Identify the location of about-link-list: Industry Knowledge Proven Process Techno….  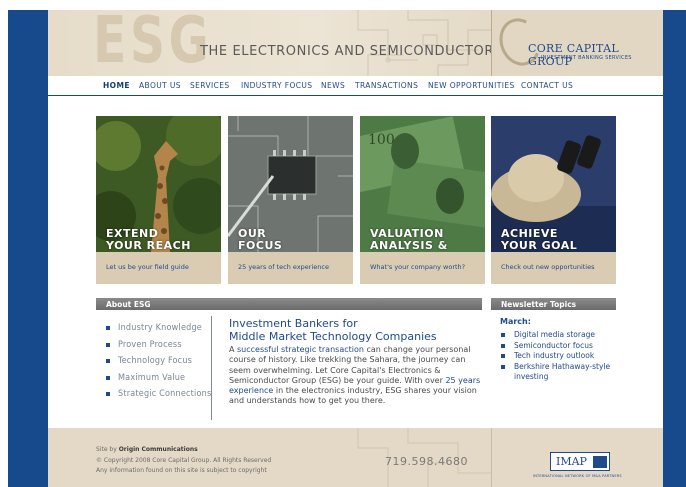
(158, 361).